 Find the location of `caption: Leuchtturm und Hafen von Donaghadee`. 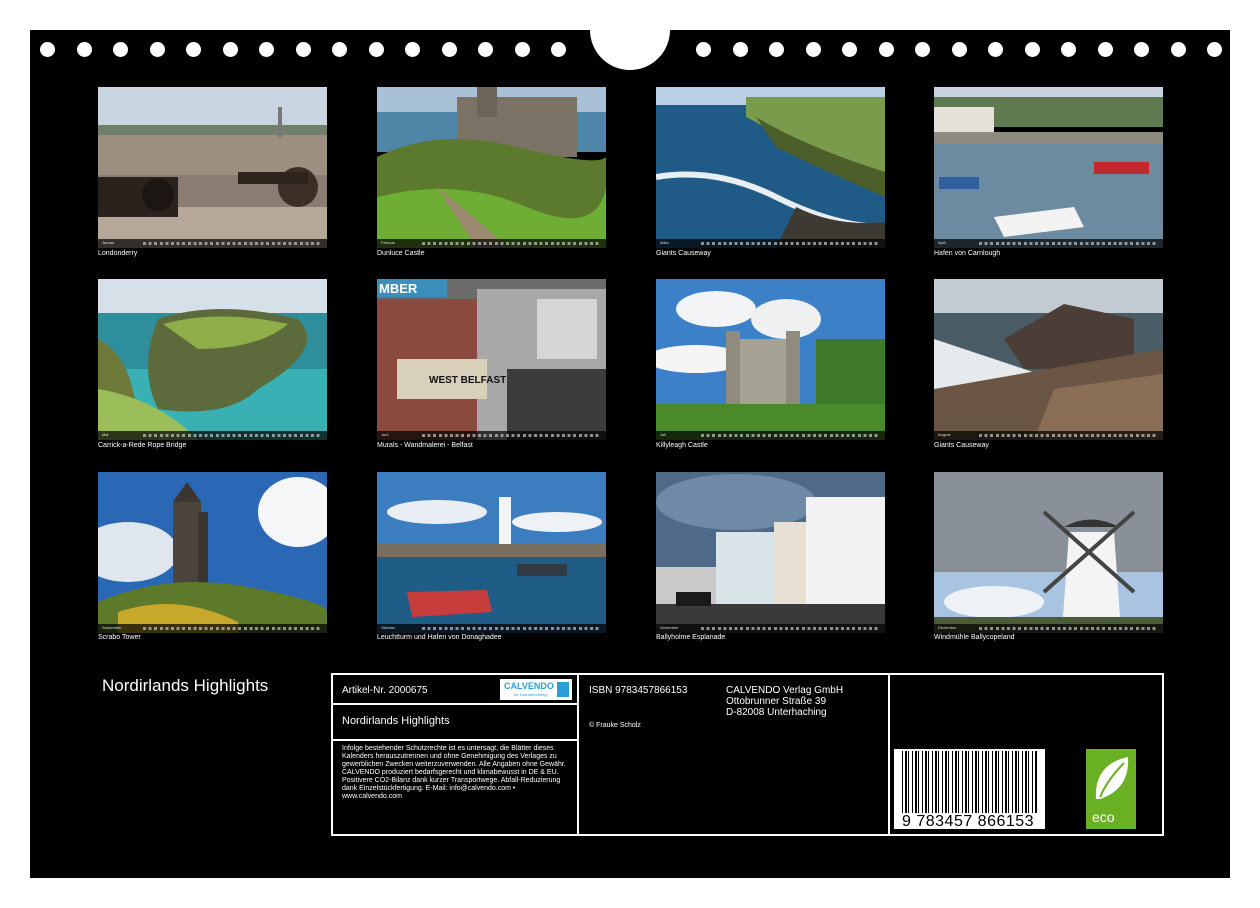

caption: Leuchtturm und Hafen von Donaghadee is located at coordinates (439, 637).